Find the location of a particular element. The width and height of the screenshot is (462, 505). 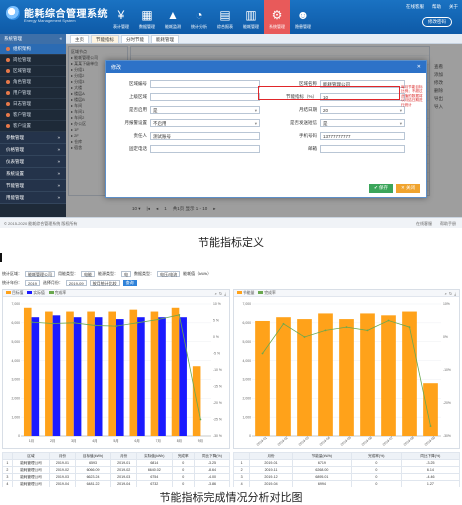

top-nav-item-6: ⚙ 系统管理 is located at coordinates (277, 17).